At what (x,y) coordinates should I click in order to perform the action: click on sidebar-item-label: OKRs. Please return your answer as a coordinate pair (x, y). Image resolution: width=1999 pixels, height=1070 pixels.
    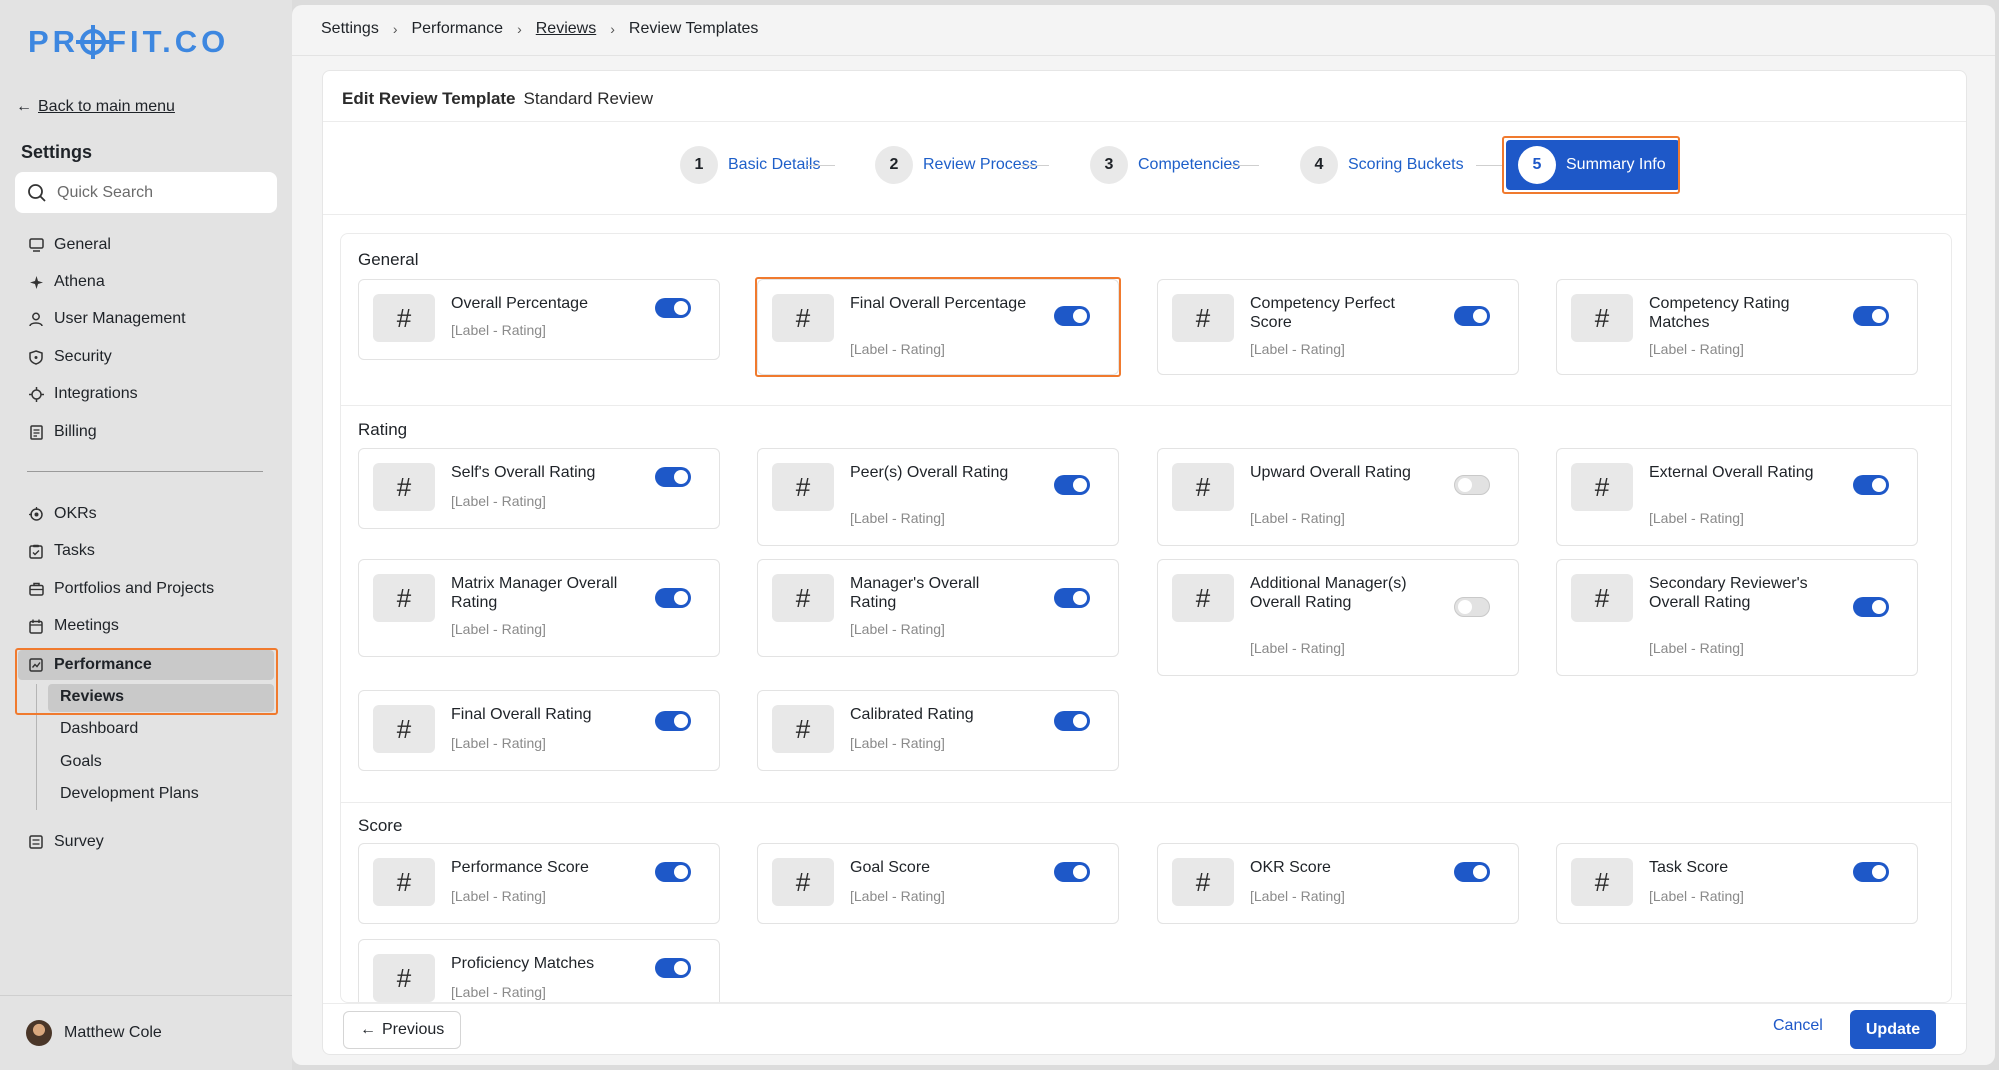
    Looking at the image, I should click on (75, 513).